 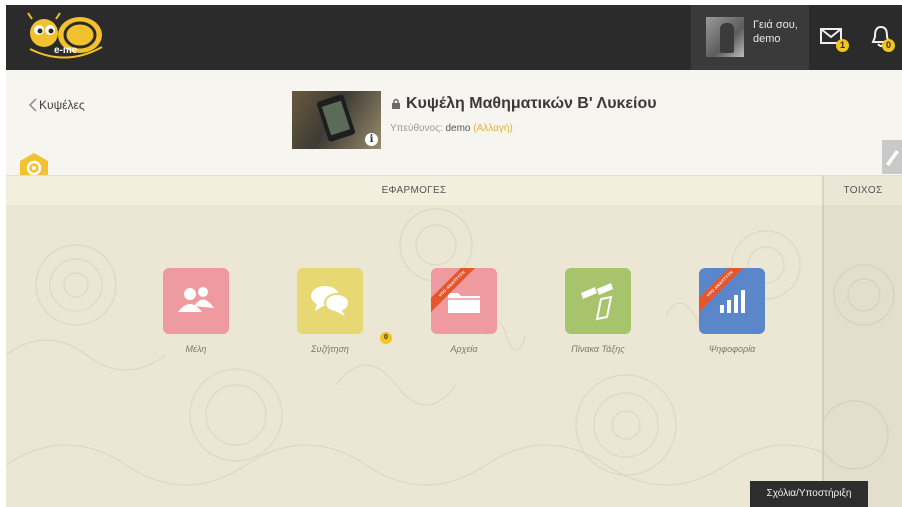 I want to click on wall-section-title: ΤΟΙΧΟΣ, so click(x=862, y=190).